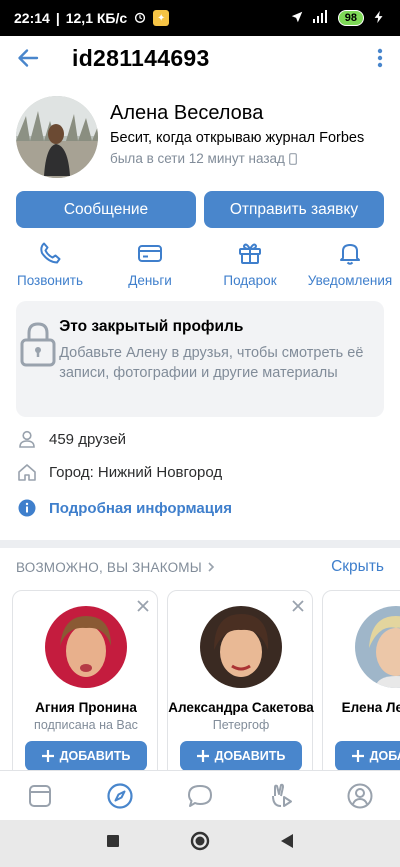 This screenshot has width=400, height=867. I want to click on back-button, so click(28, 58).